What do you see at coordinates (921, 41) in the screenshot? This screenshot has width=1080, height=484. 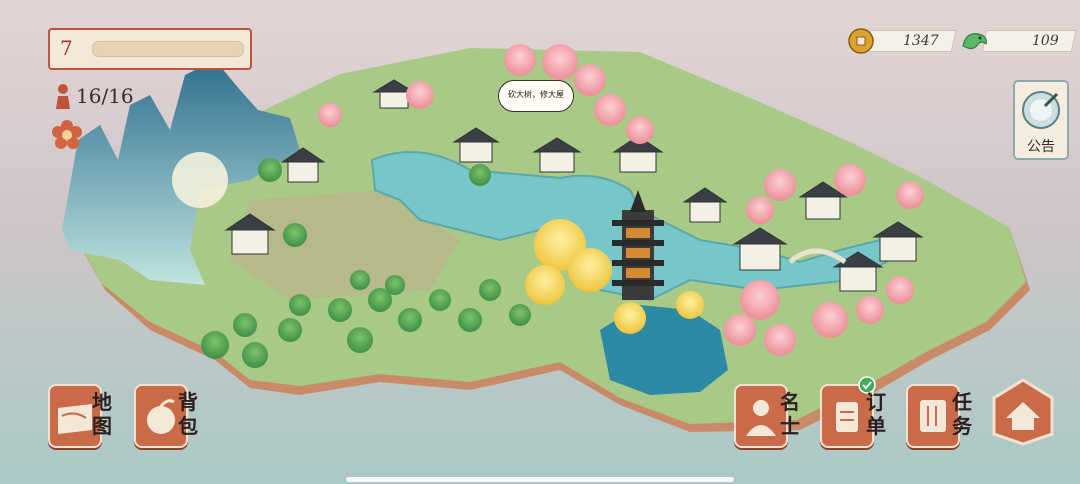 I see `coin-value: 1347` at bounding box center [921, 41].